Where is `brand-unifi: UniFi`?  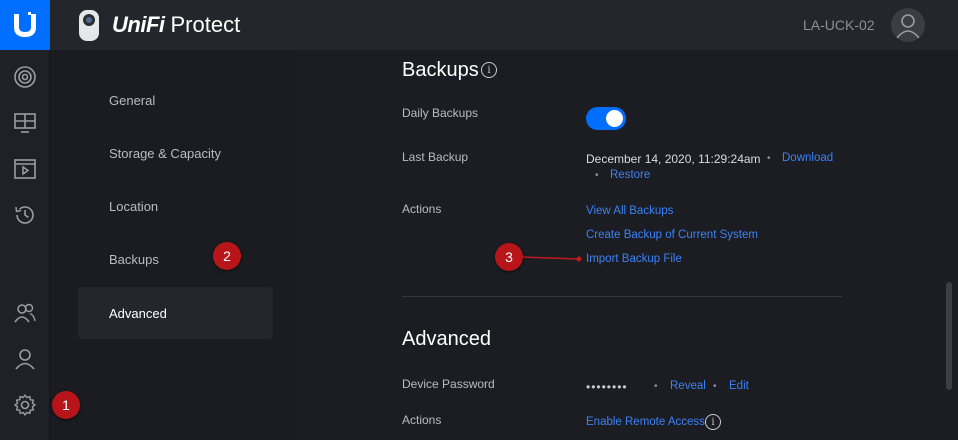
brand-unifi: UniFi is located at coordinates (138, 24).